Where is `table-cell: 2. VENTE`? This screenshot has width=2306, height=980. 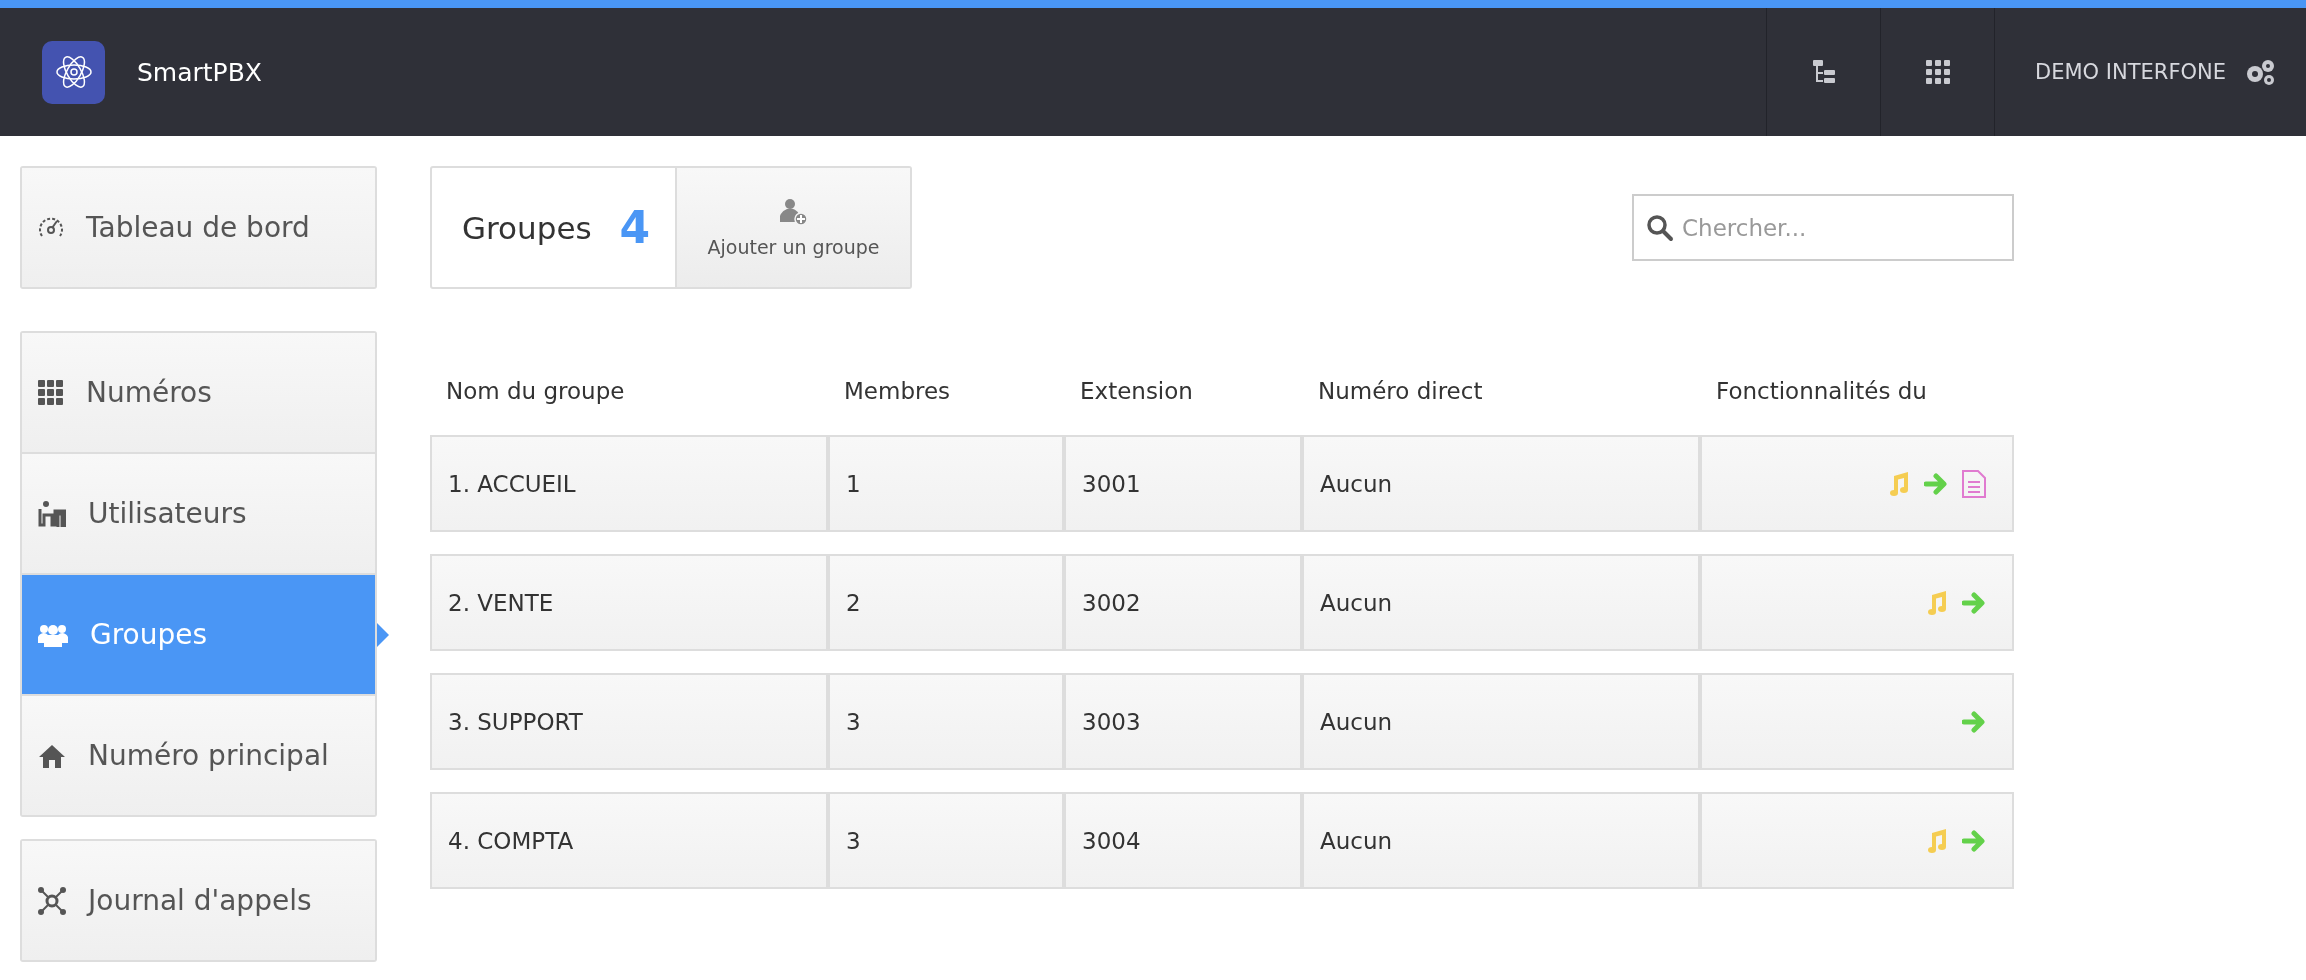 table-cell: 2. VENTE is located at coordinates (629, 602).